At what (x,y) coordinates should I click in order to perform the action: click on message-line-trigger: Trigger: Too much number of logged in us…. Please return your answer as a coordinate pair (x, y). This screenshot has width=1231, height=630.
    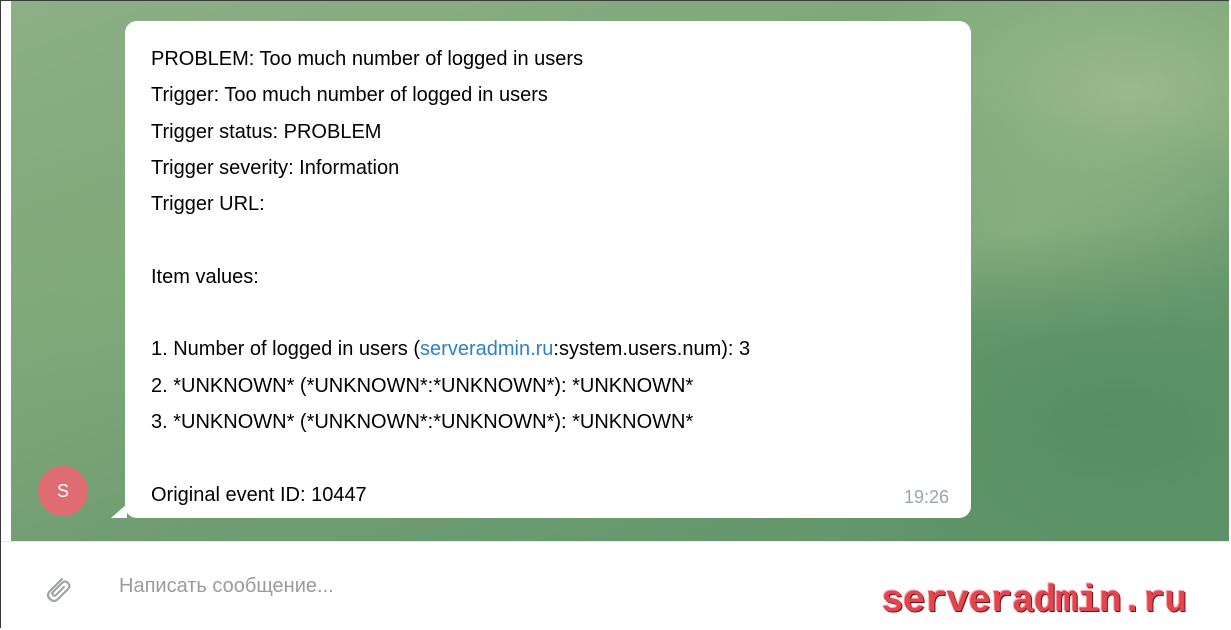
    Looking at the image, I should click on (349, 95).